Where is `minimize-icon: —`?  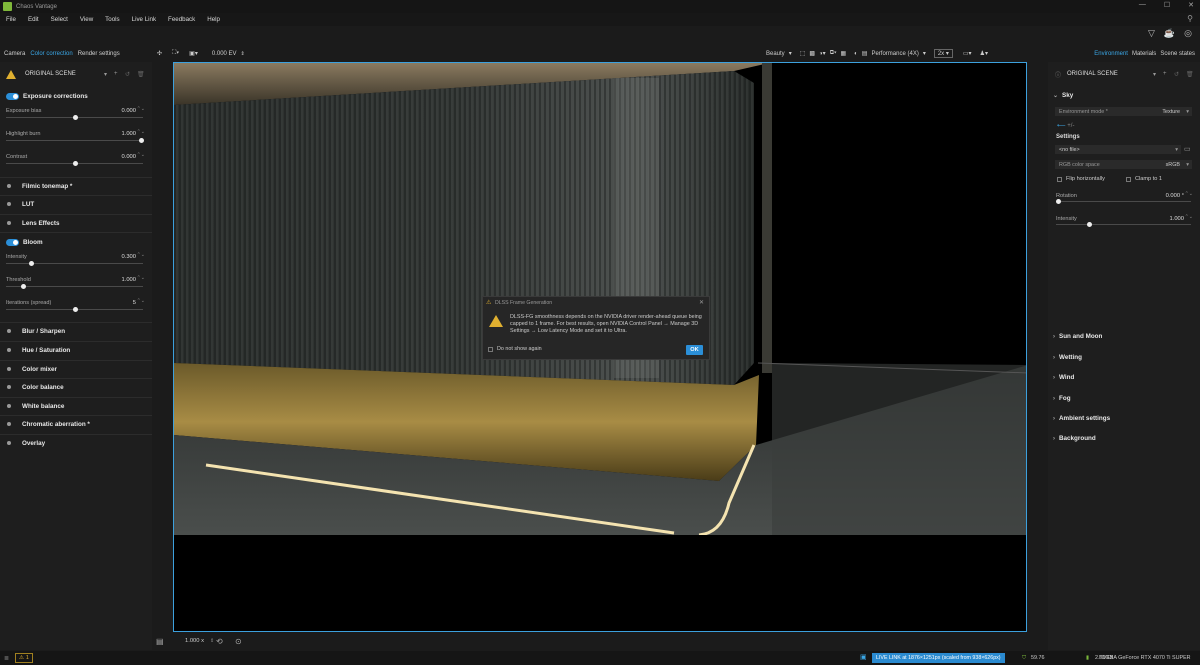 minimize-icon: — is located at coordinates (1142, 5).